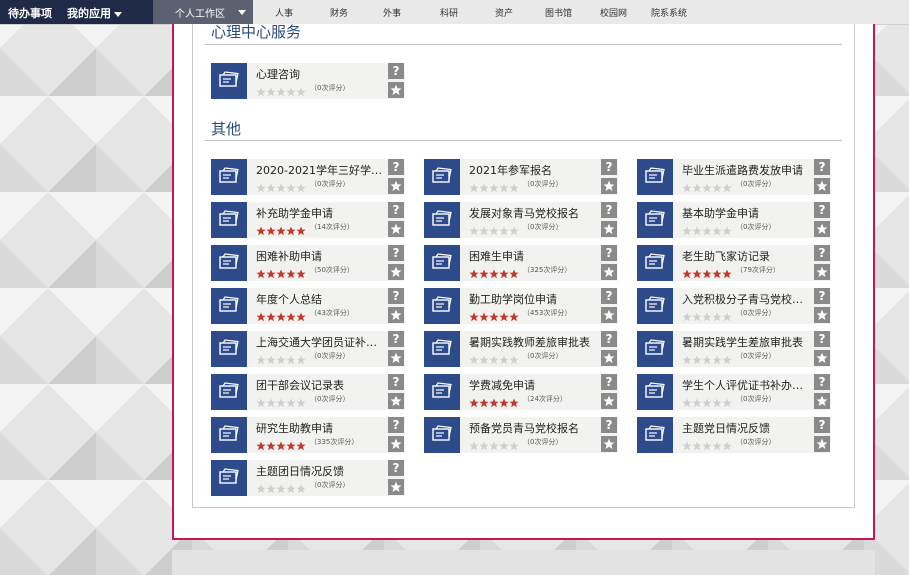 Image resolution: width=909 pixels, height=575 pixels. I want to click on app-card: 勤工助学岗位申请 （453次评分） ?, so click(521, 306).